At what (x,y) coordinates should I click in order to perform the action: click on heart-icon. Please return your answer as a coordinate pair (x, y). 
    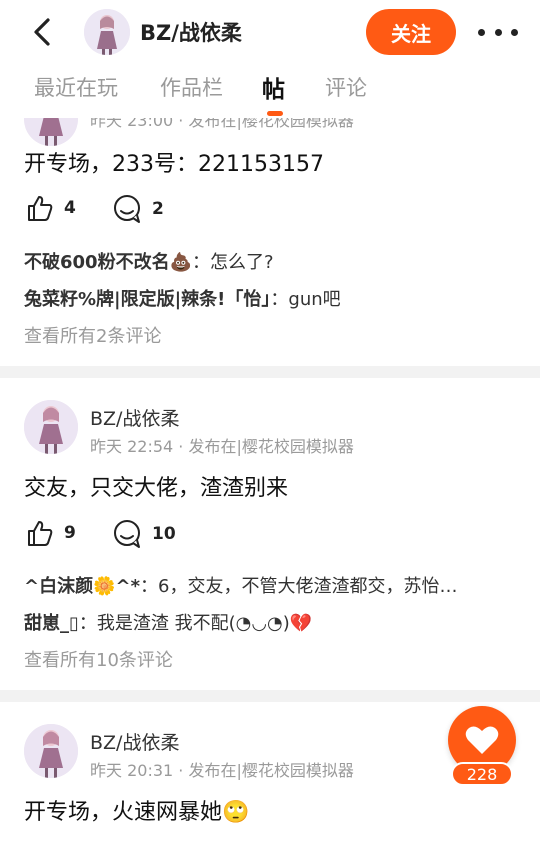
    Looking at the image, I should click on (482, 740).